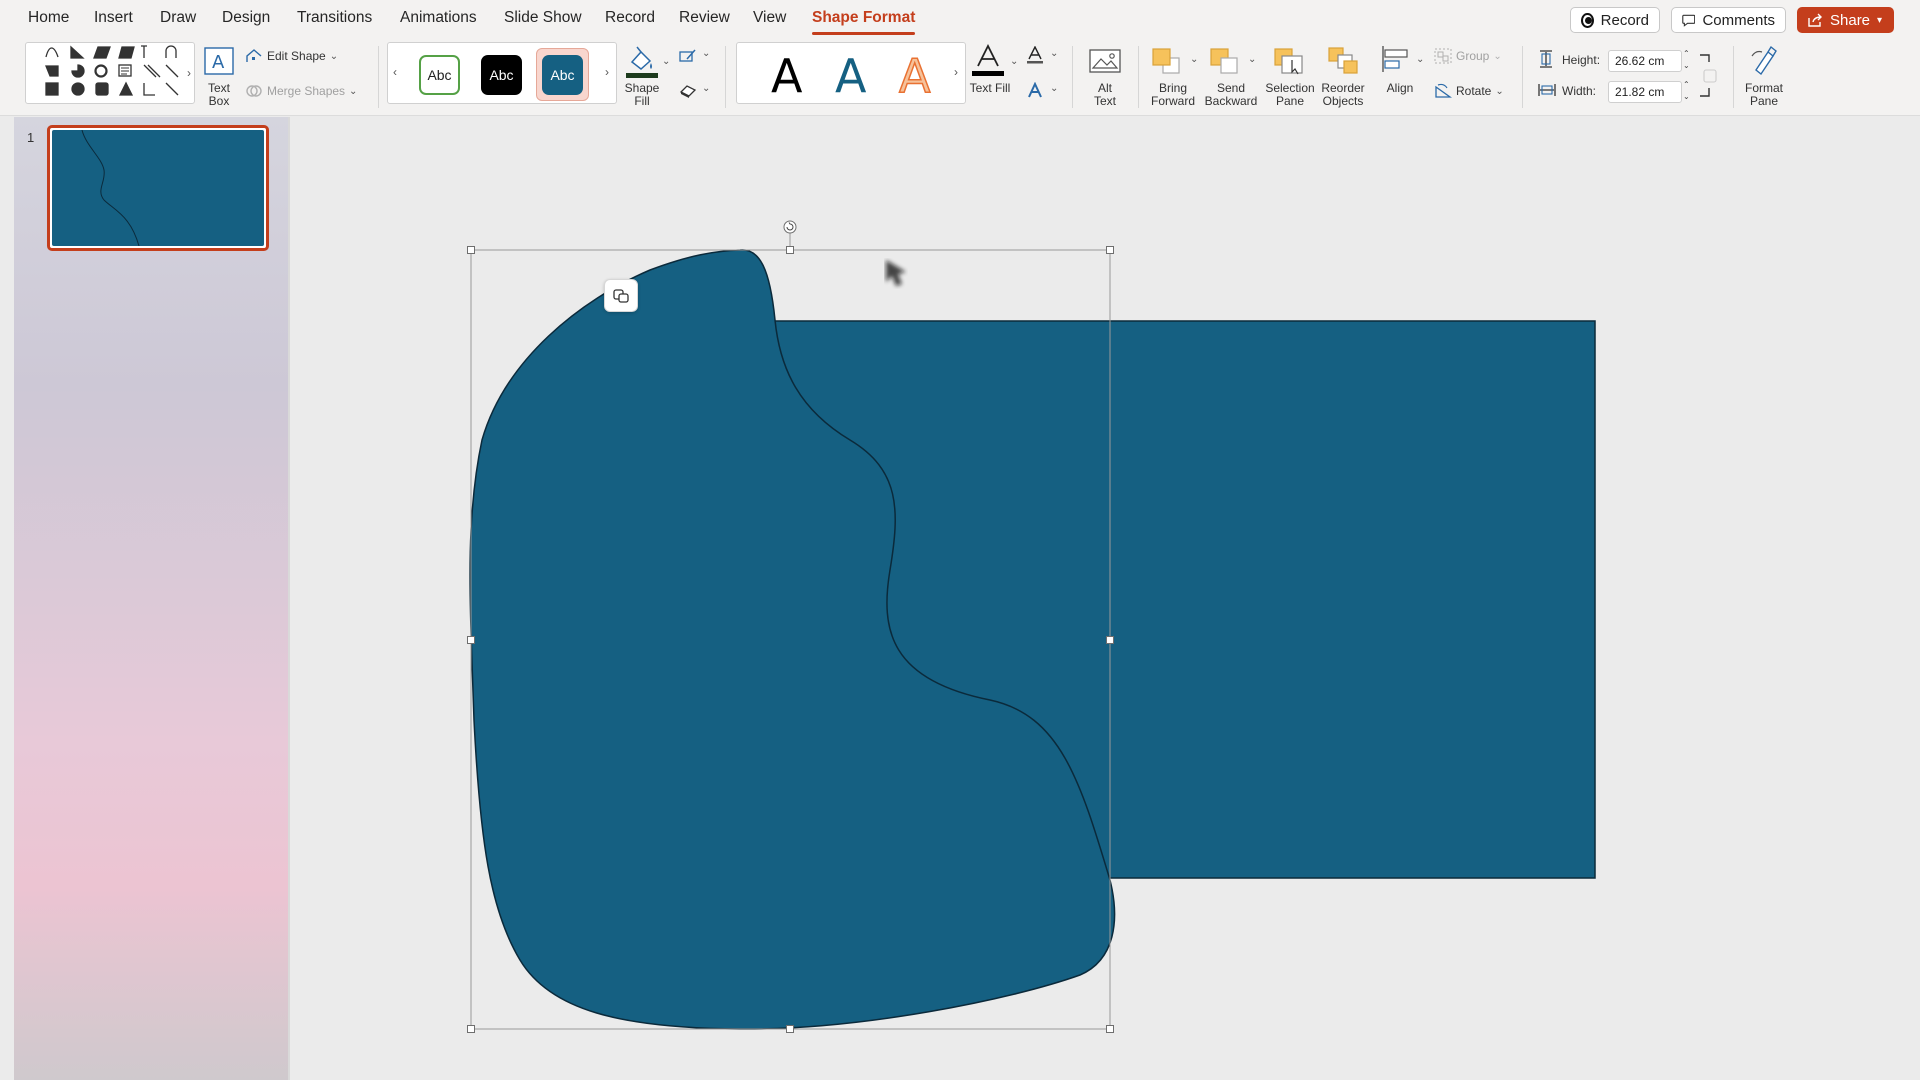 Image resolution: width=1920 pixels, height=1080 pixels. What do you see at coordinates (1110, 250) in the screenshot?
I see `resize-handle-top-right` at bounding box center [1110, 250].